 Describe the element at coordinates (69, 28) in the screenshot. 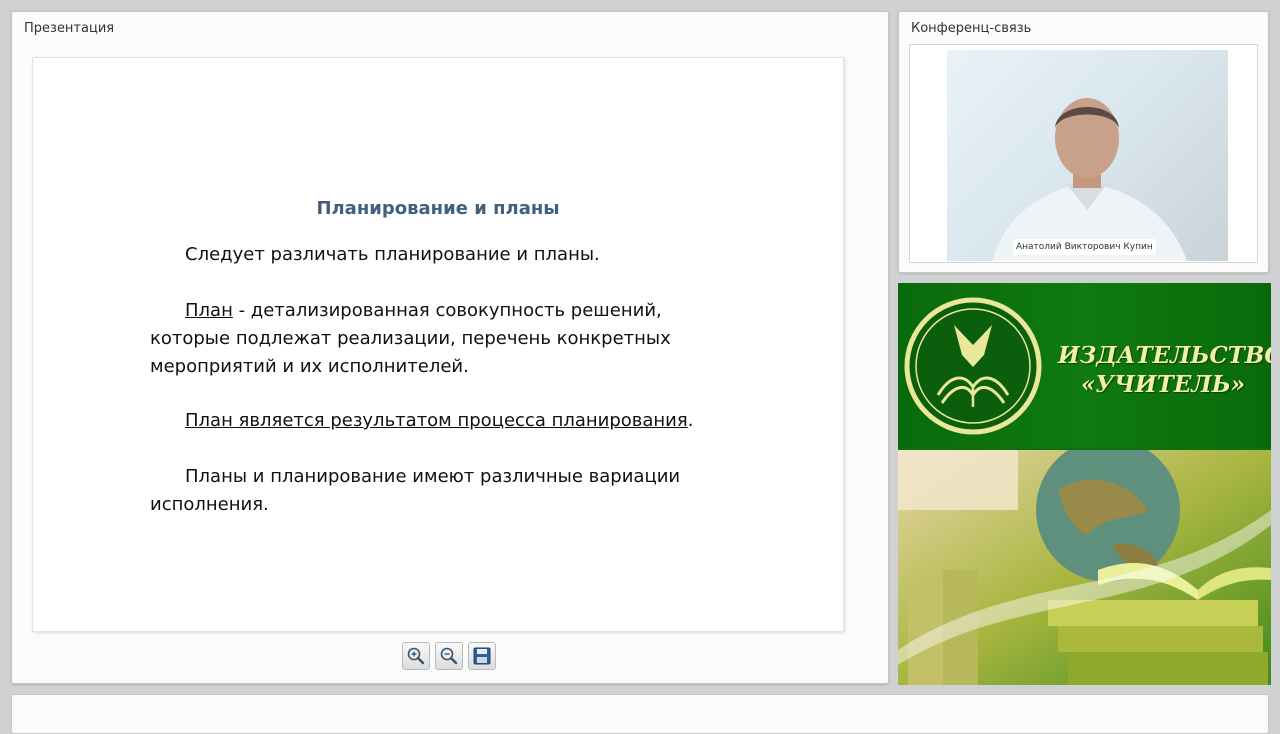

I see `presentation-panel-title: Презентация` at that location.